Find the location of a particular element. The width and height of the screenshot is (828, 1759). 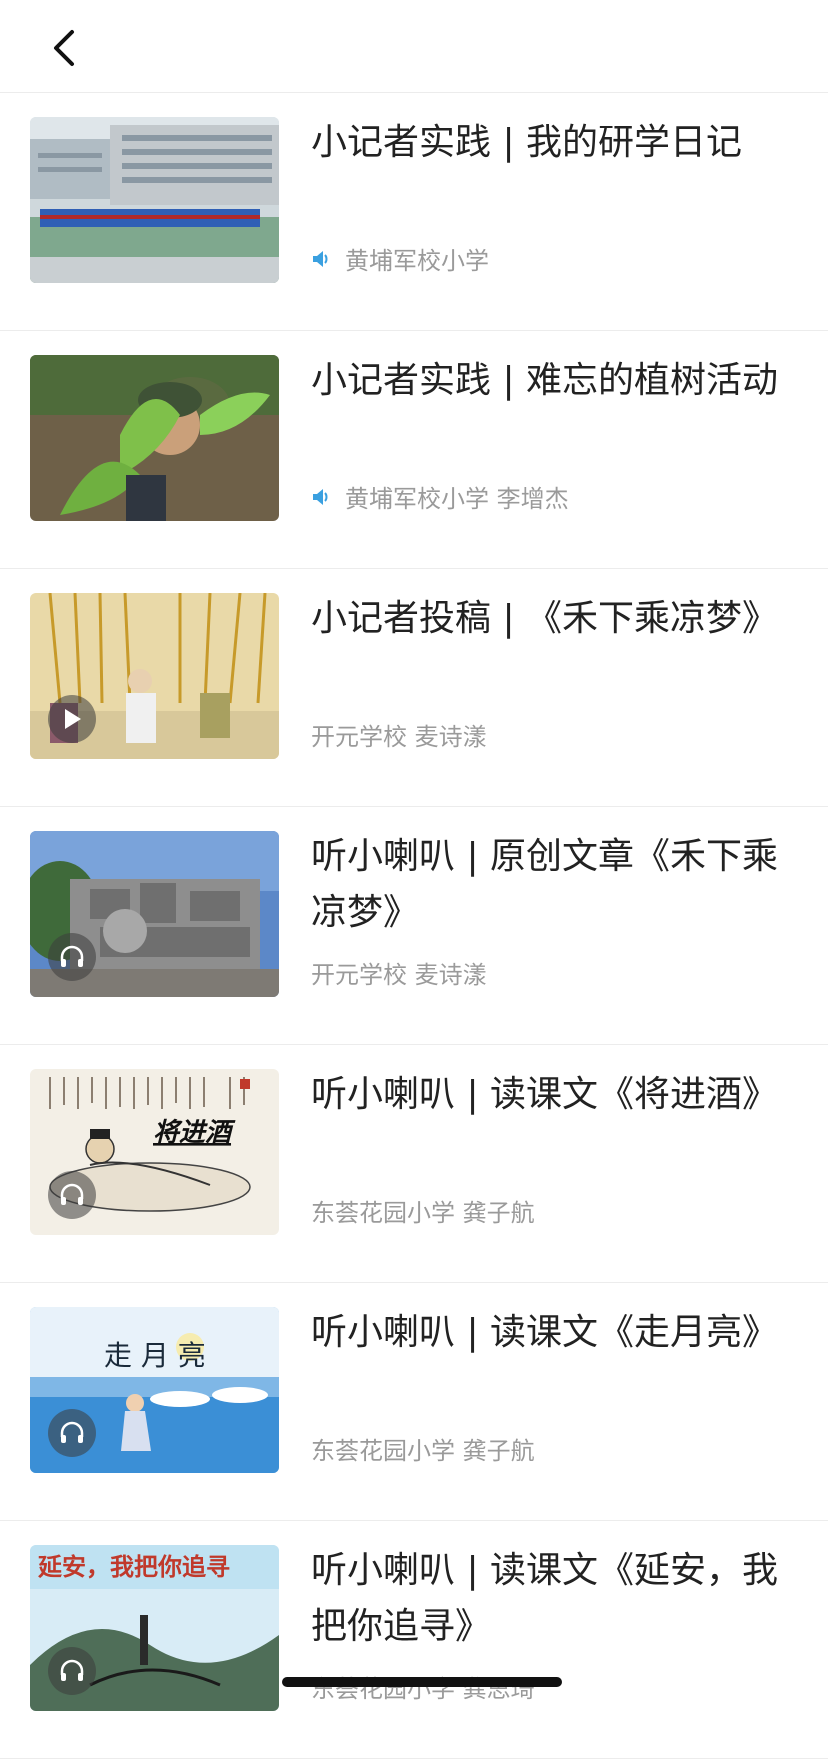

item-title: 小记者实践 | 我的研学日记 is located at coordinates (527, 142).